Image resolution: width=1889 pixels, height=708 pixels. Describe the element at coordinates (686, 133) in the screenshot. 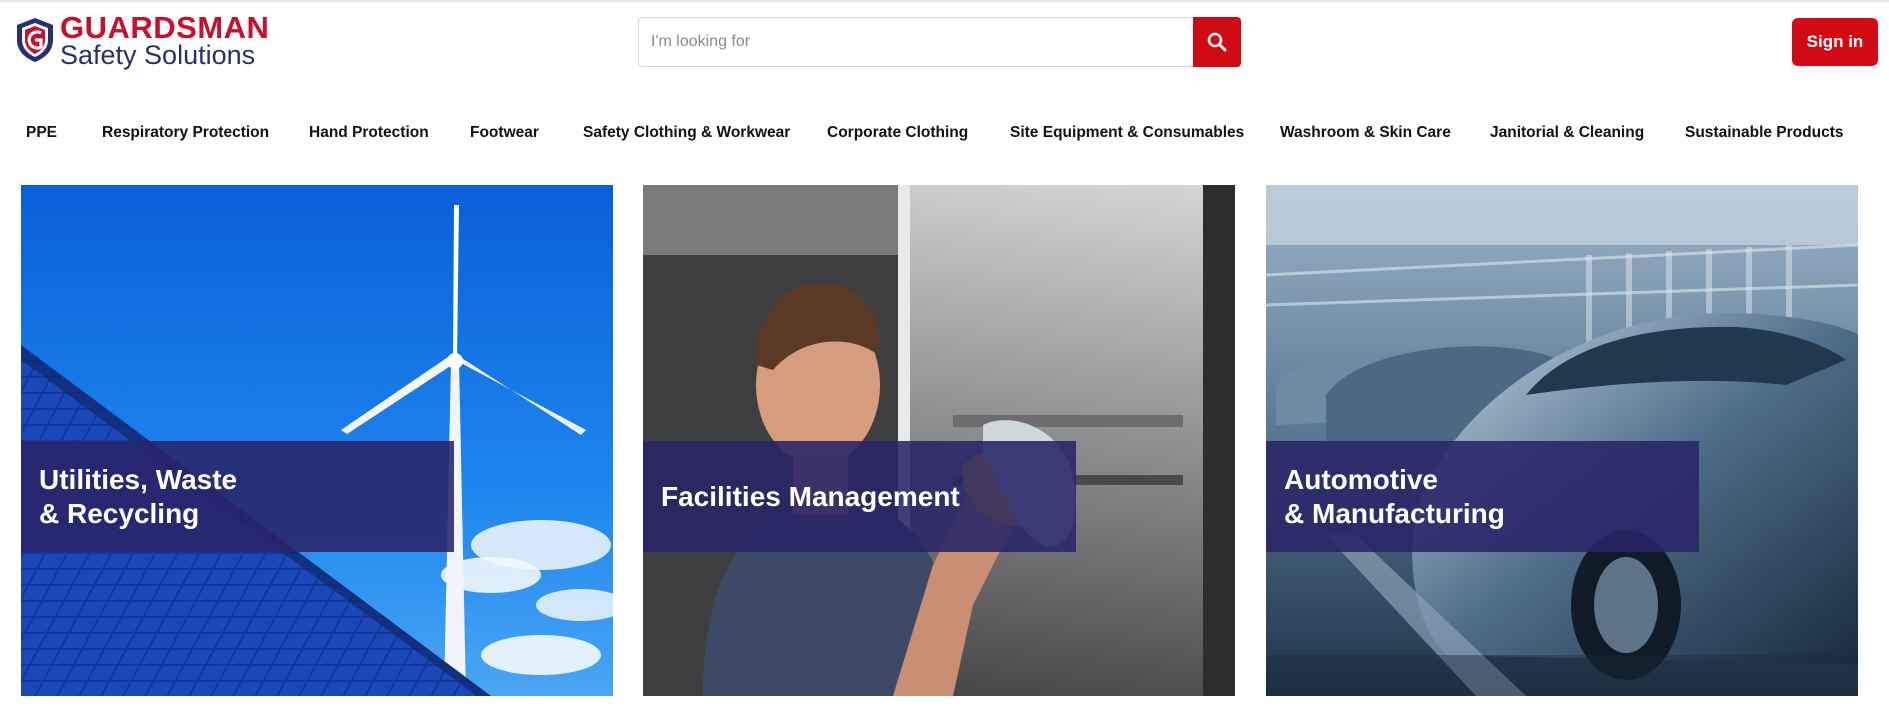

I see `nav-item-safety-clothing: Safety Clothing & Workwear` at that location.